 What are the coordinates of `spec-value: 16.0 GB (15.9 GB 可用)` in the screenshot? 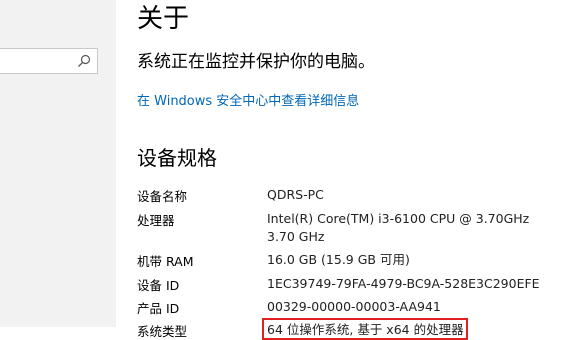 It's located at (338, 259).